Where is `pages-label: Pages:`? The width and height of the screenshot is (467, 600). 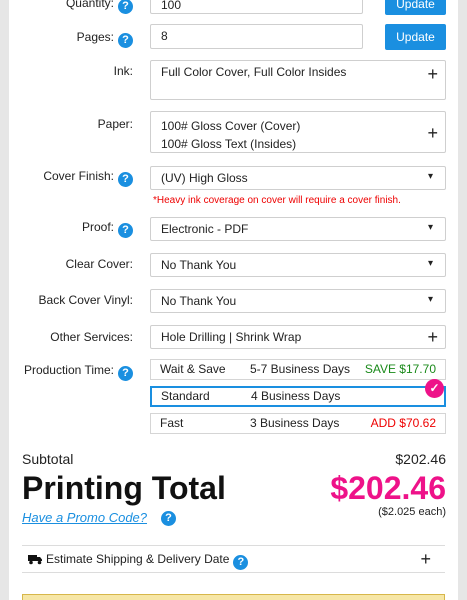
pages-label: Pages: is located at coordinates (95, 37).